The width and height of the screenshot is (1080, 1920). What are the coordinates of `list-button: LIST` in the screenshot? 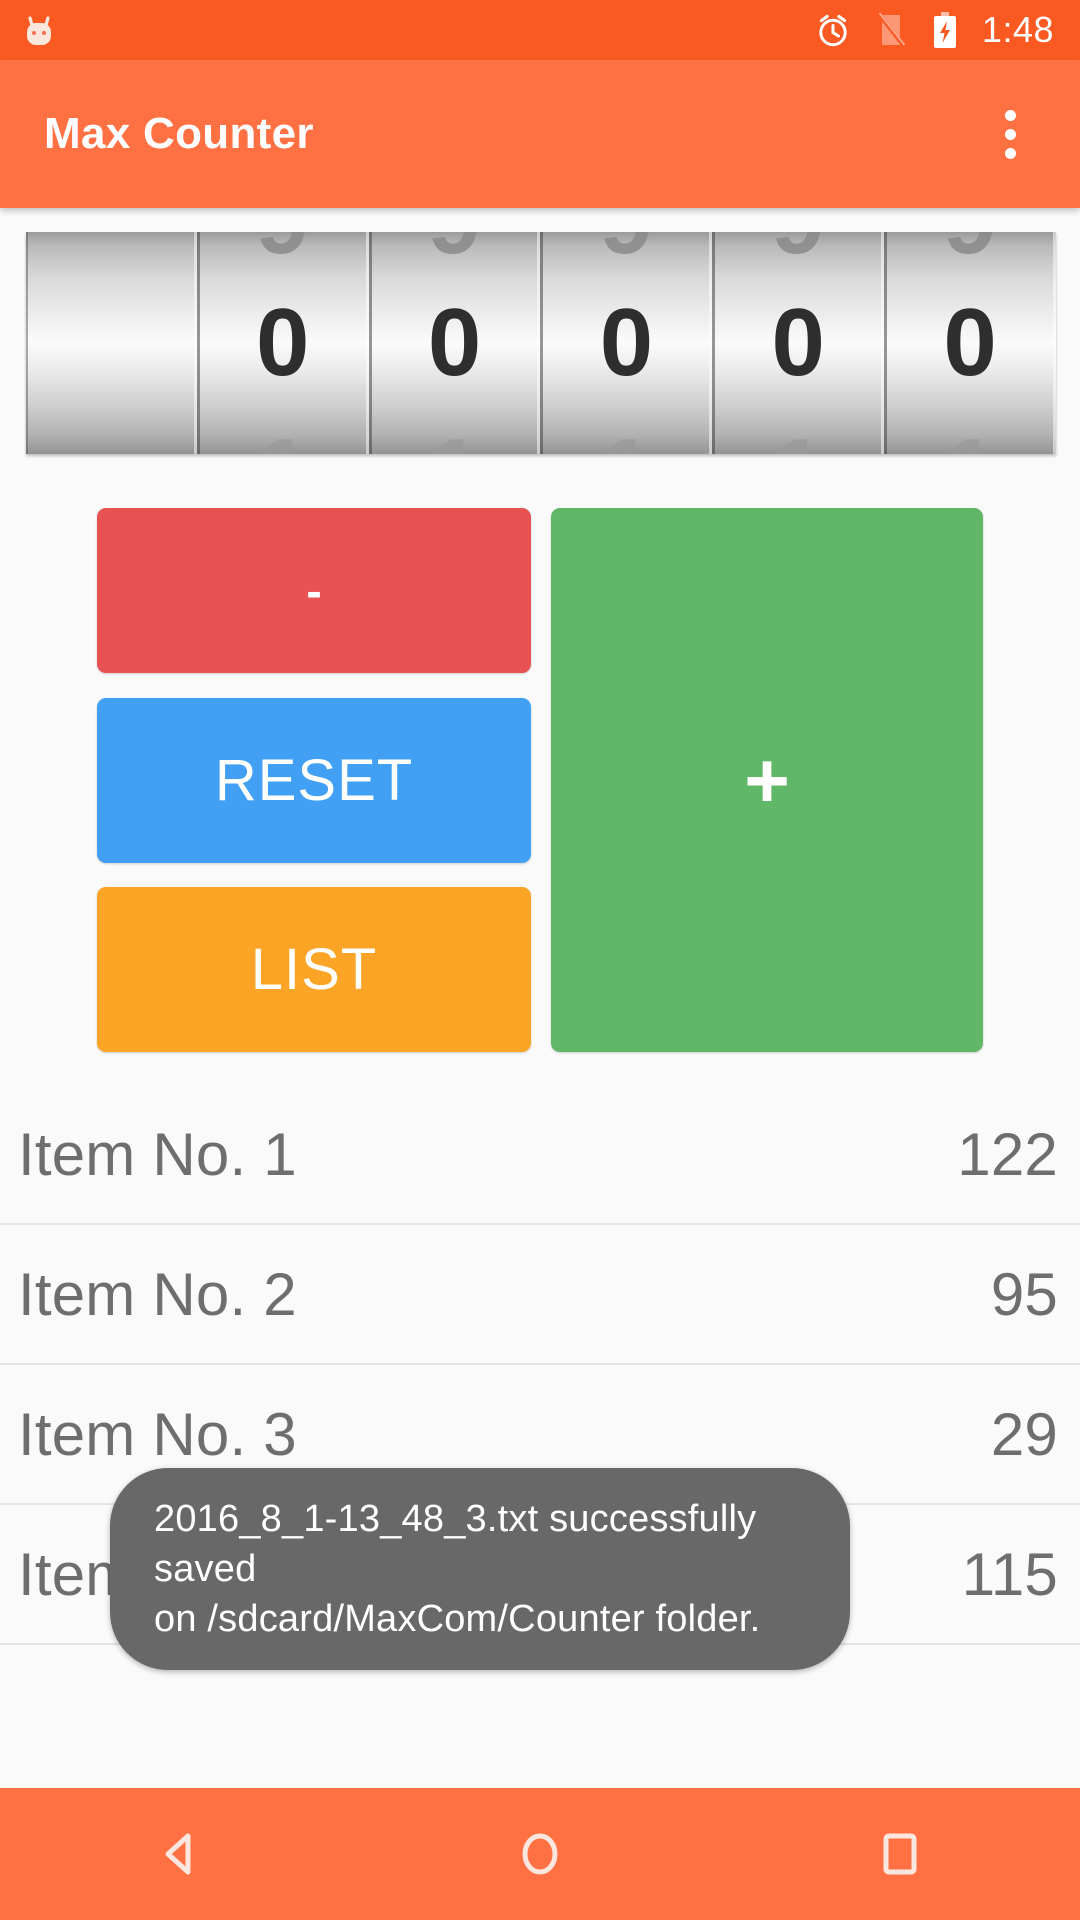 It's located at (314, 969).